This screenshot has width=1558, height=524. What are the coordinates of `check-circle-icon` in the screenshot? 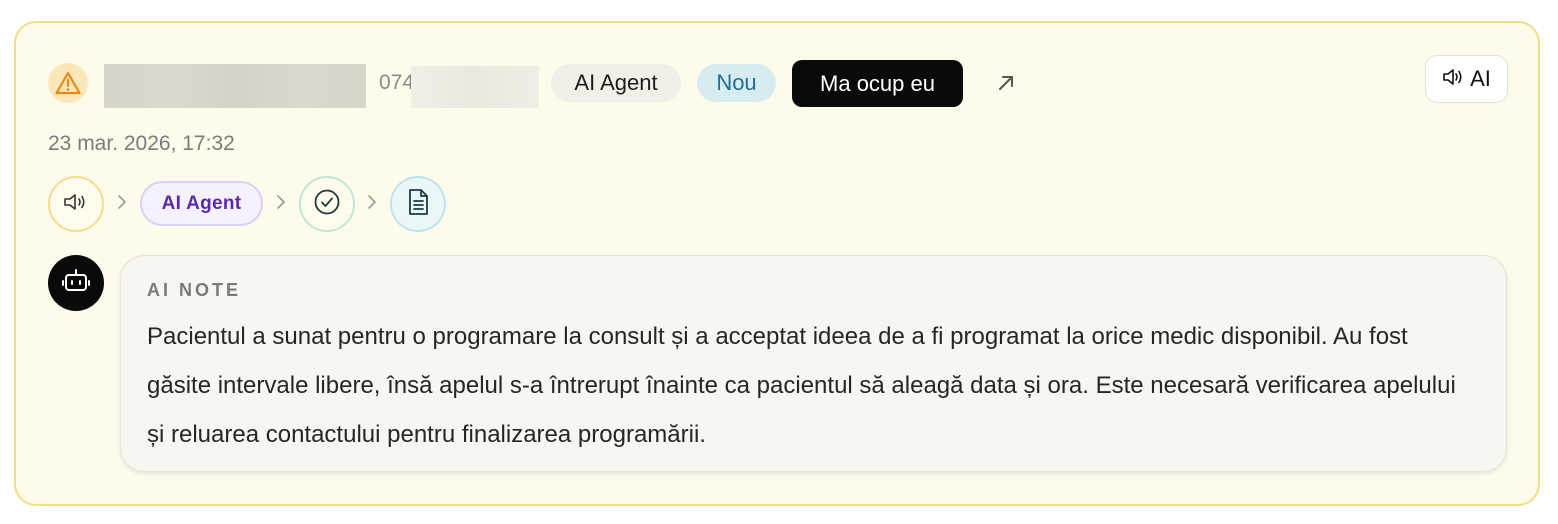 It's located at (327, 204).